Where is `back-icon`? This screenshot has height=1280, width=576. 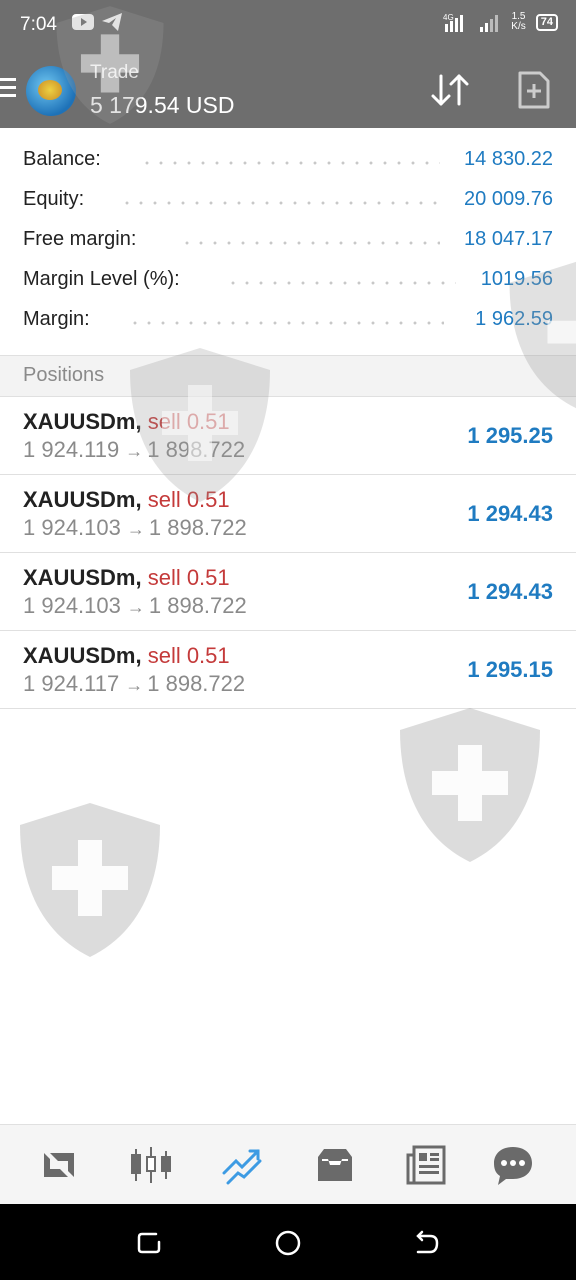
back-icon is located at coordinates (427, 1243).